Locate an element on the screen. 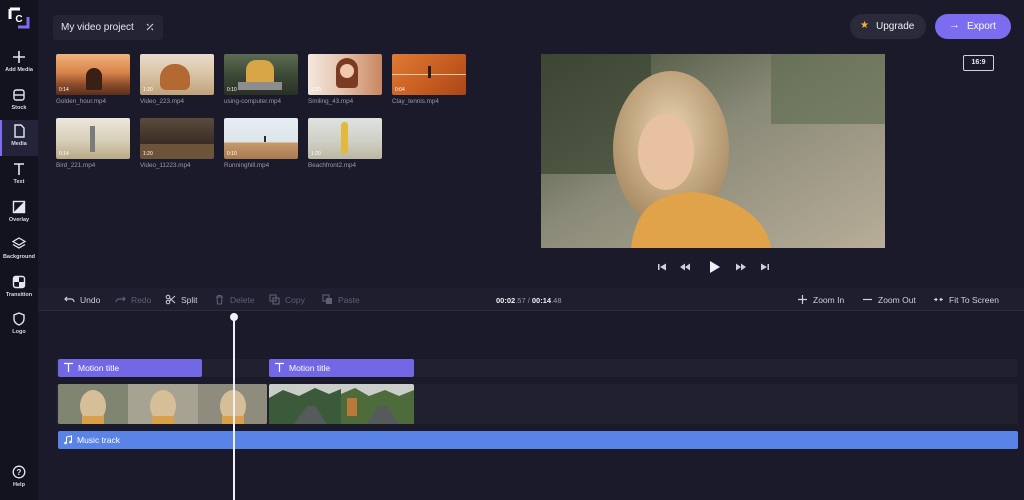 The width and height of the screenshot is (1024, 500). redo-label: Redo is located at coordinates (141, 299).